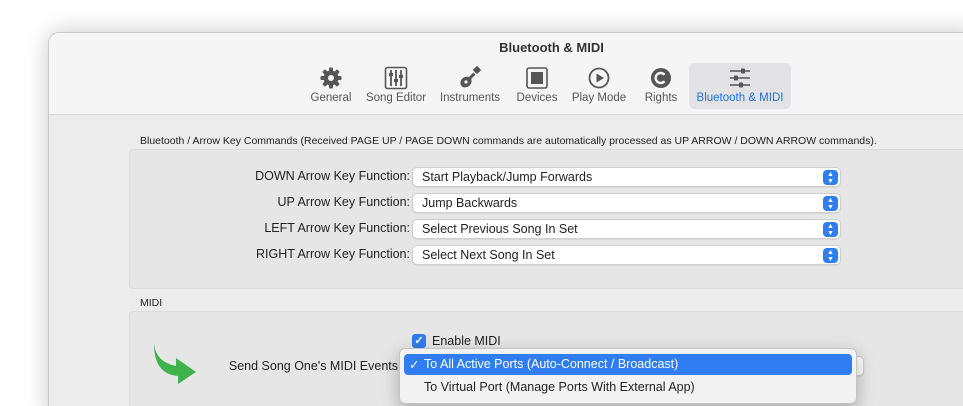 This screenshot has width=963, height=406. I want to click on up-arrow-value: Jump Backwards, so click(470, 203).